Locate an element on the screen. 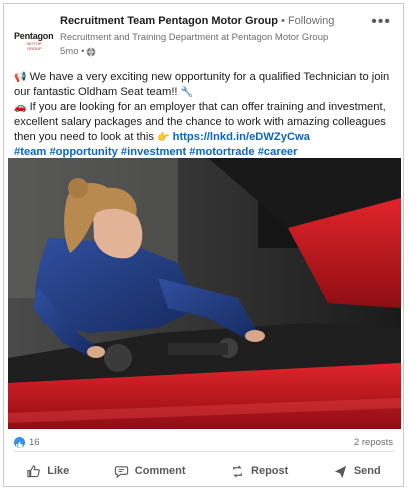 This screenshot has height=490, width=409. time-text: 5mo • is located at coordinates (72, 51).